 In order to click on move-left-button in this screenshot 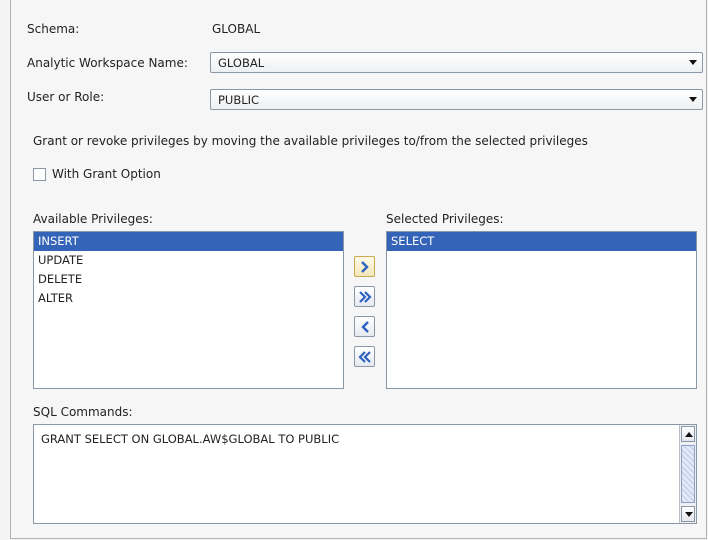, I will do `click(364, 326)`.